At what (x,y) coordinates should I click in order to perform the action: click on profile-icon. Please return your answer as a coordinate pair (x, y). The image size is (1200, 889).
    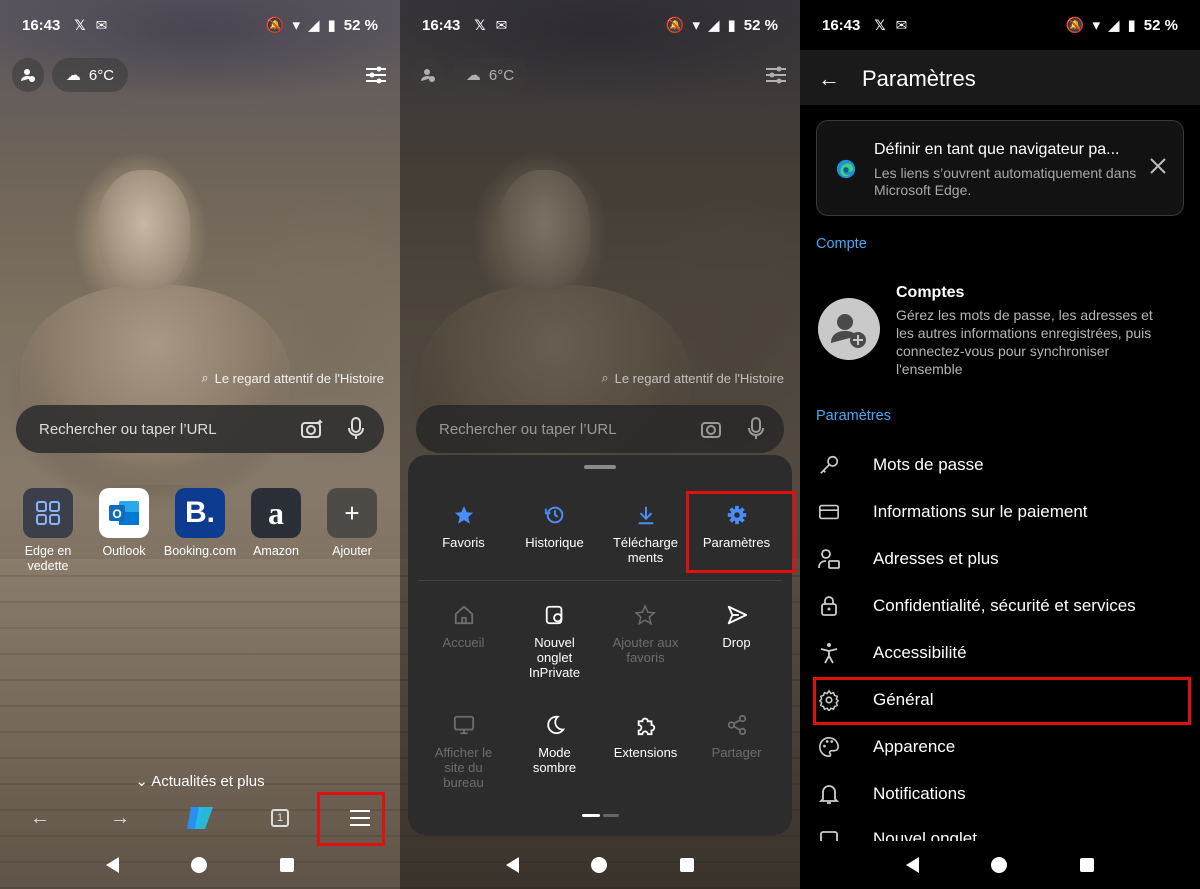
    Looking at the image, I should click on (28, 75).